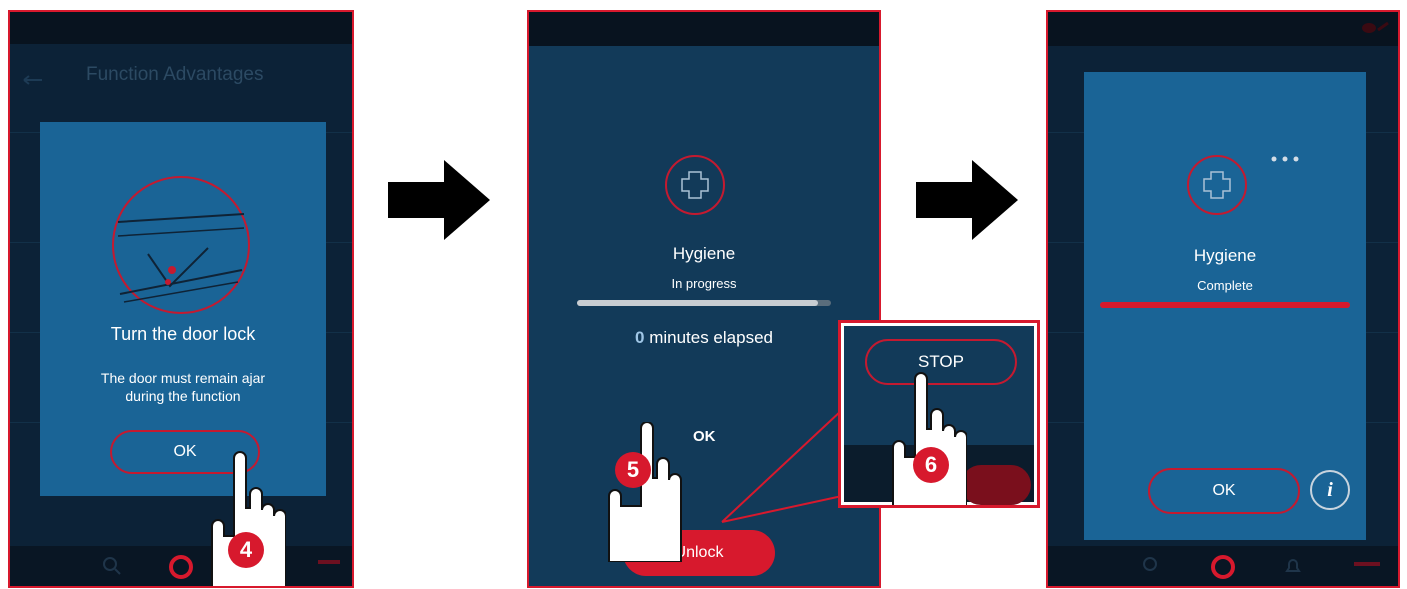  What do you see at coordinates (1293, 568) in the screenshot?
I see `bell-icon` at bounding box center [1293, 568].